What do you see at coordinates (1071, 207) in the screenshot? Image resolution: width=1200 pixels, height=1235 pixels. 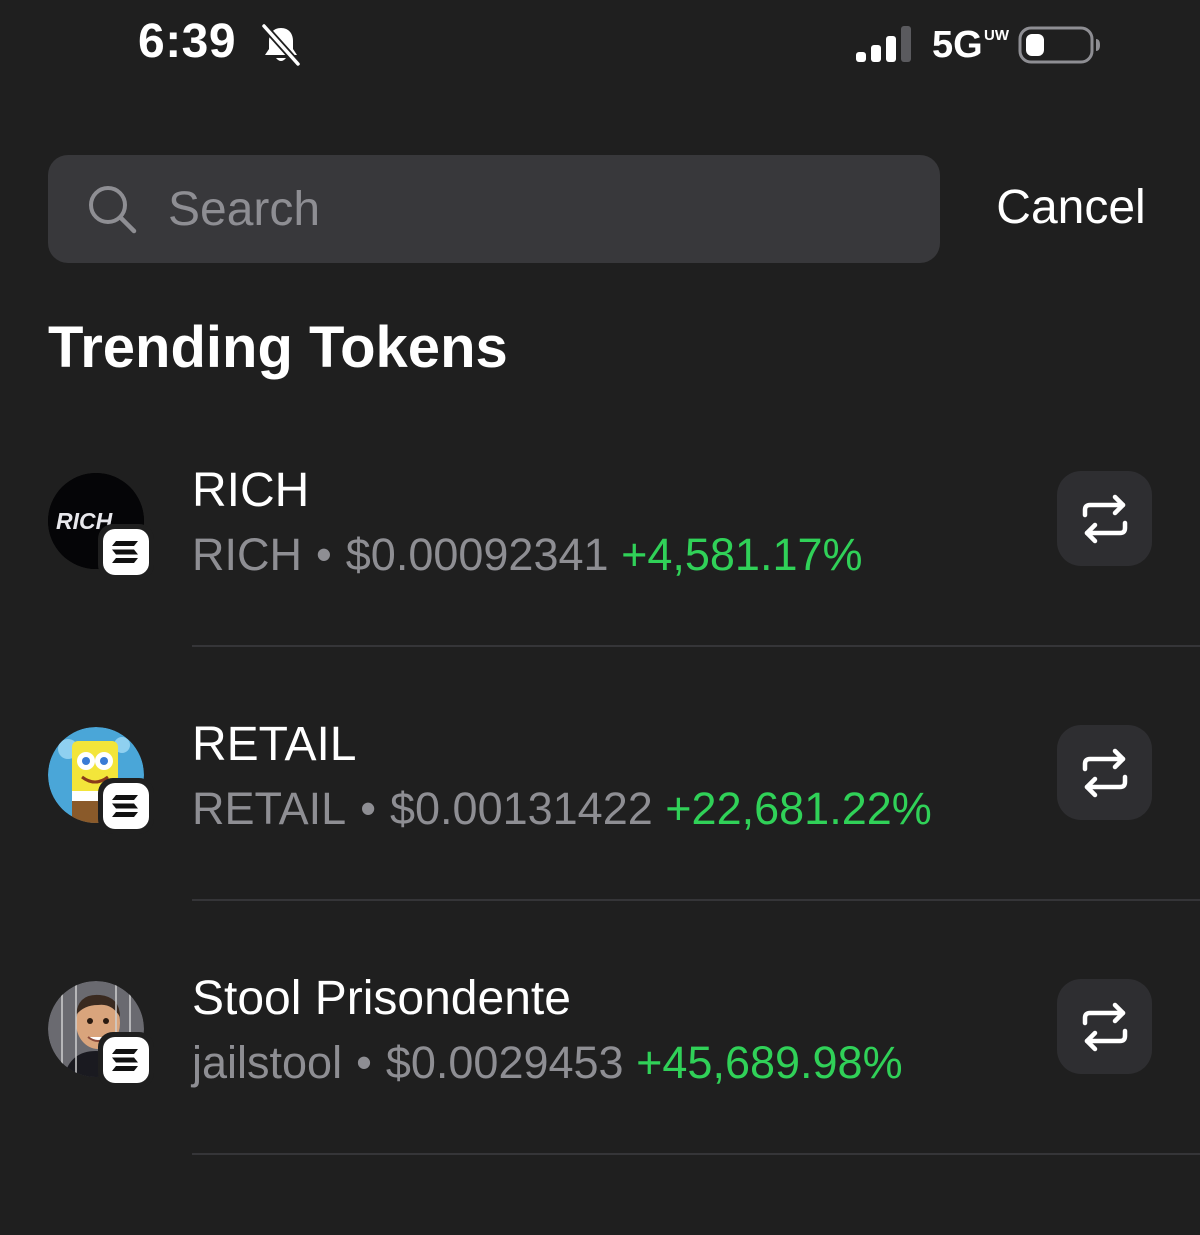 I see `cancel-button: Cancel` at bounding box center [1071, 207].